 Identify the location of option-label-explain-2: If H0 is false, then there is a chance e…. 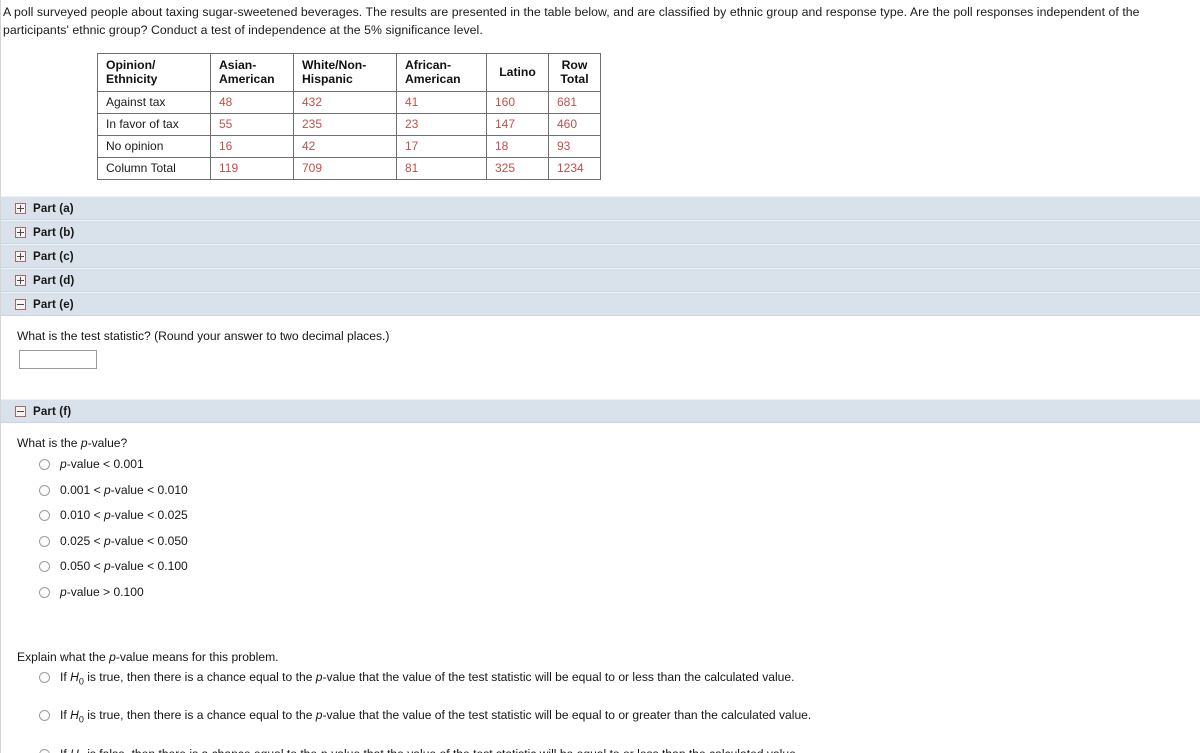
(429, 750).